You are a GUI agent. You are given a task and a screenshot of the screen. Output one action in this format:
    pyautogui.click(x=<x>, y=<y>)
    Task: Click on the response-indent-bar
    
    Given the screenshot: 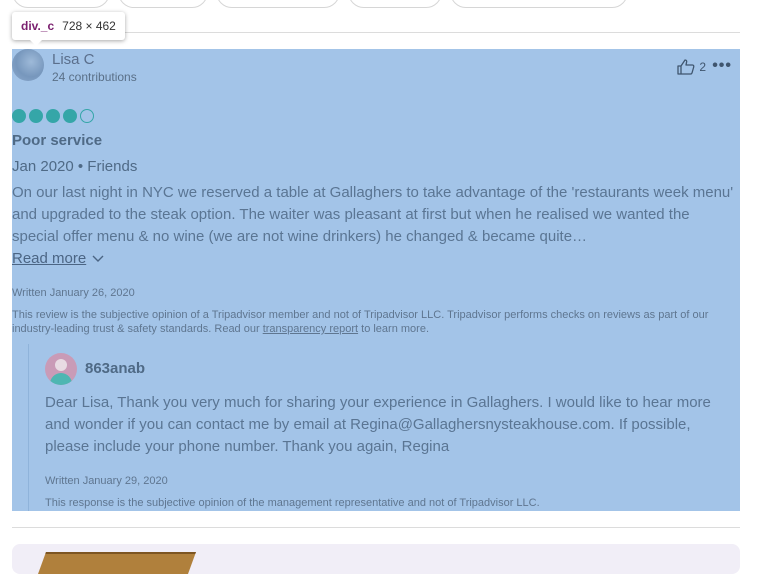 What is the action you would take?
    pyautogui.click(x=28, y=427)
    